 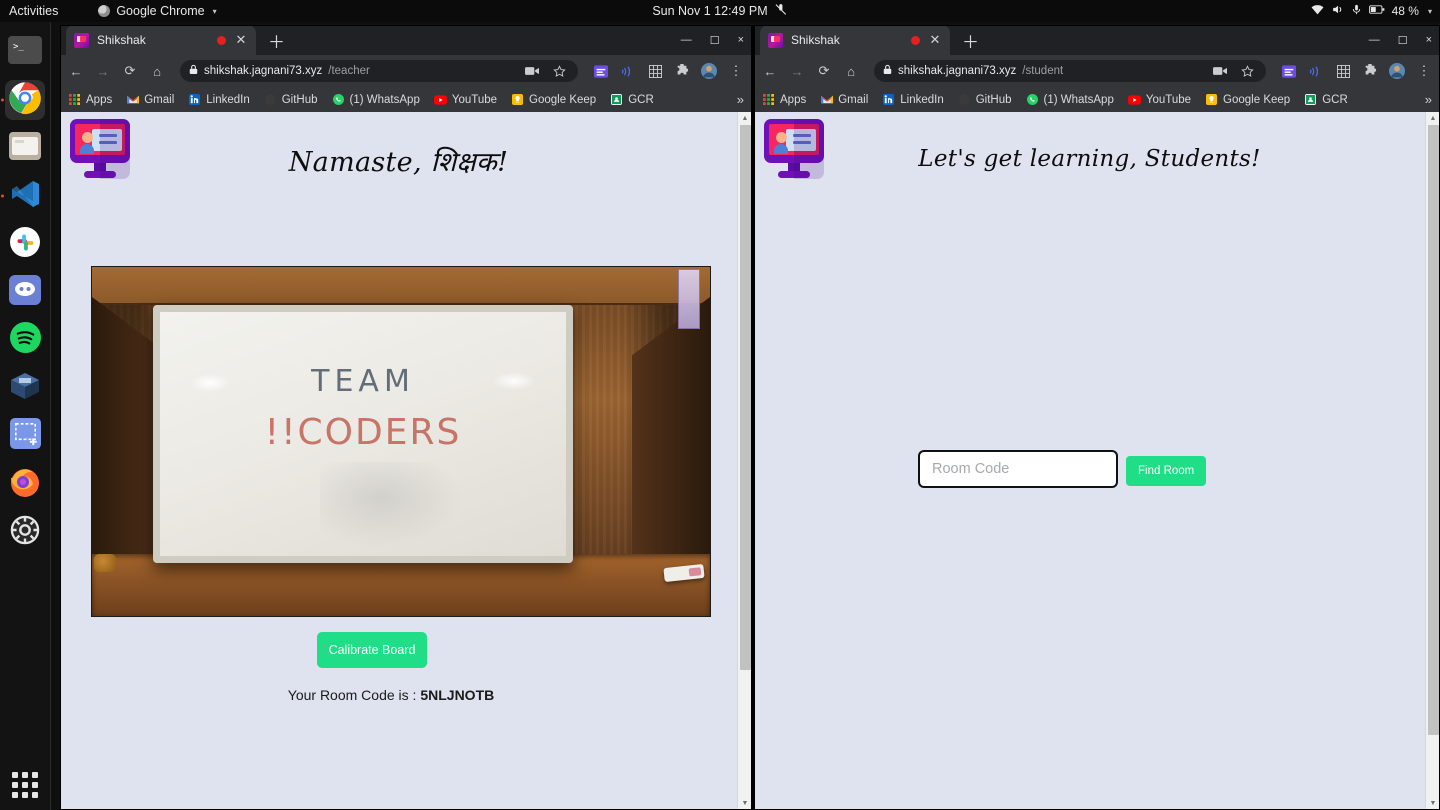 I want to click on wifi-icon, so click(x=1317, y=11).